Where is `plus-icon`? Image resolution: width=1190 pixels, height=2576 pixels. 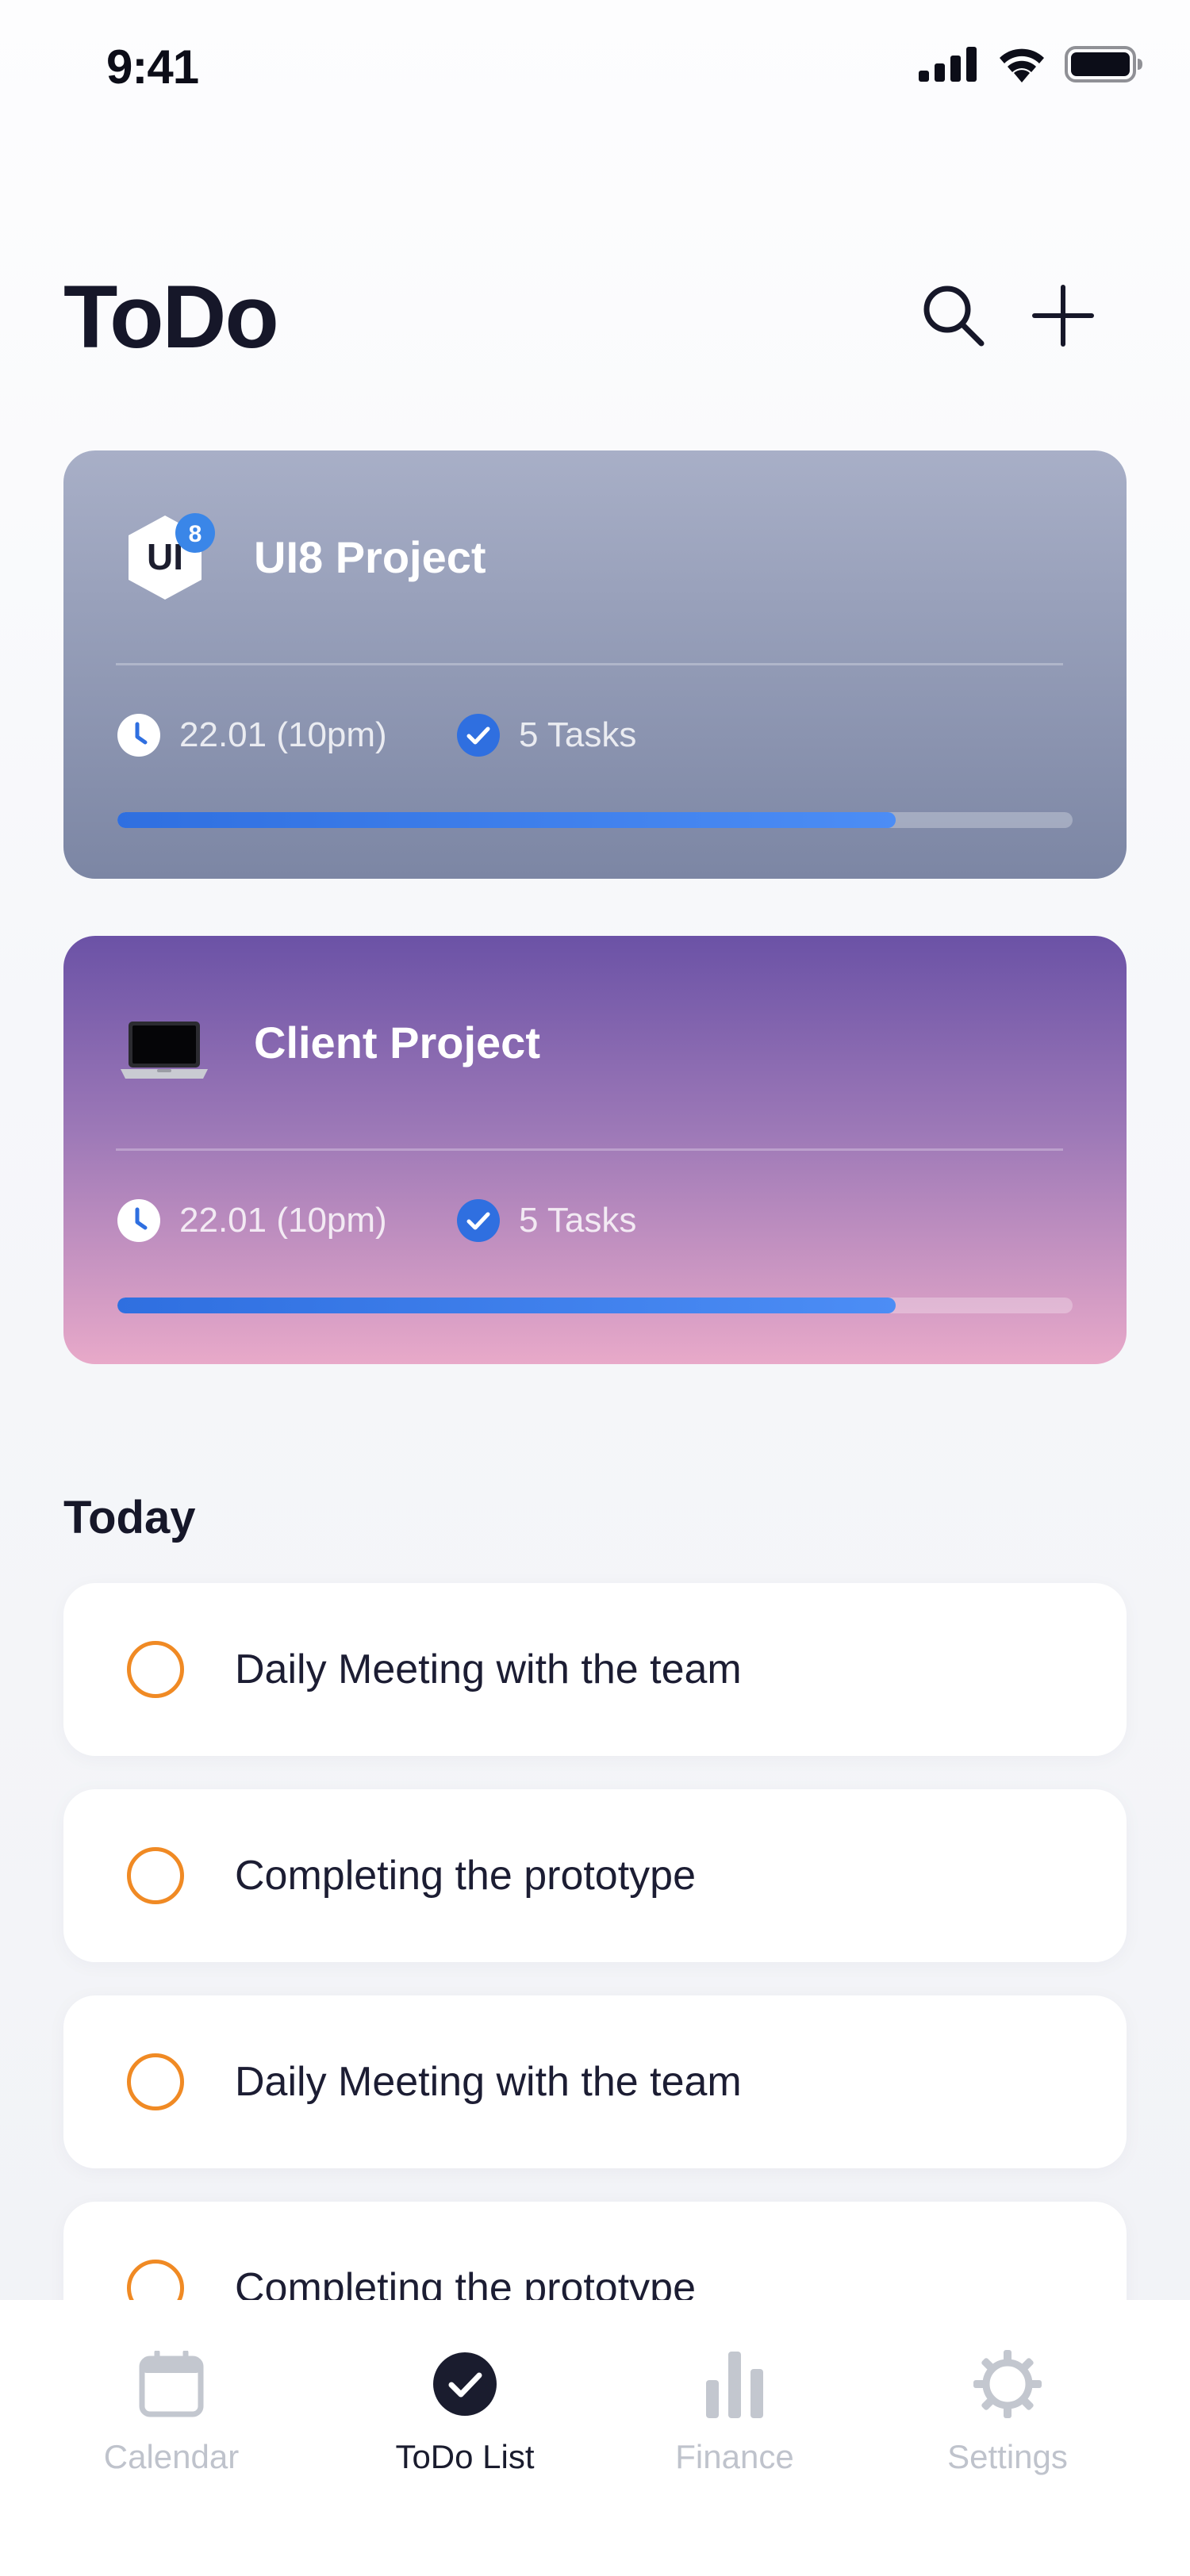
plus-icon is located at coordinates (1063, 316).